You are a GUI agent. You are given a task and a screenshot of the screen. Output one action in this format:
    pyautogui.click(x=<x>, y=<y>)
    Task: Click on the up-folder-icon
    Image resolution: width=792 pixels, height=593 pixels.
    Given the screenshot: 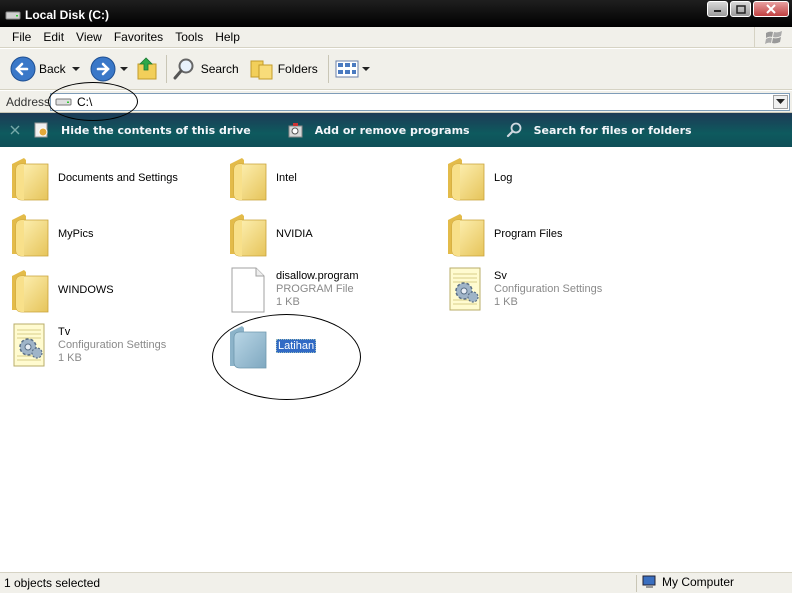 What is the action you would take?
    pyautogui.click(x=147, y=68)
    